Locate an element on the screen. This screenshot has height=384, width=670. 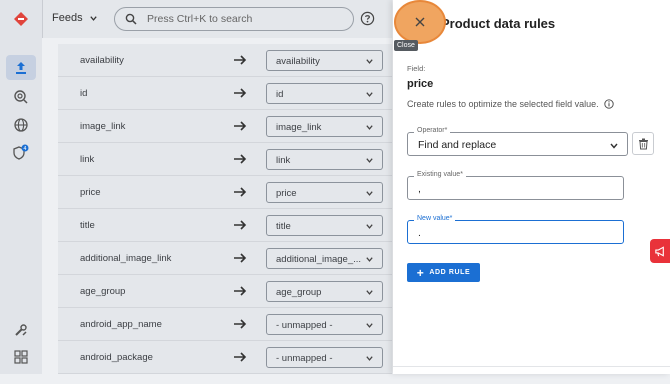
operator-select: Operator* Find and replace is located at coordinates (517, 141).